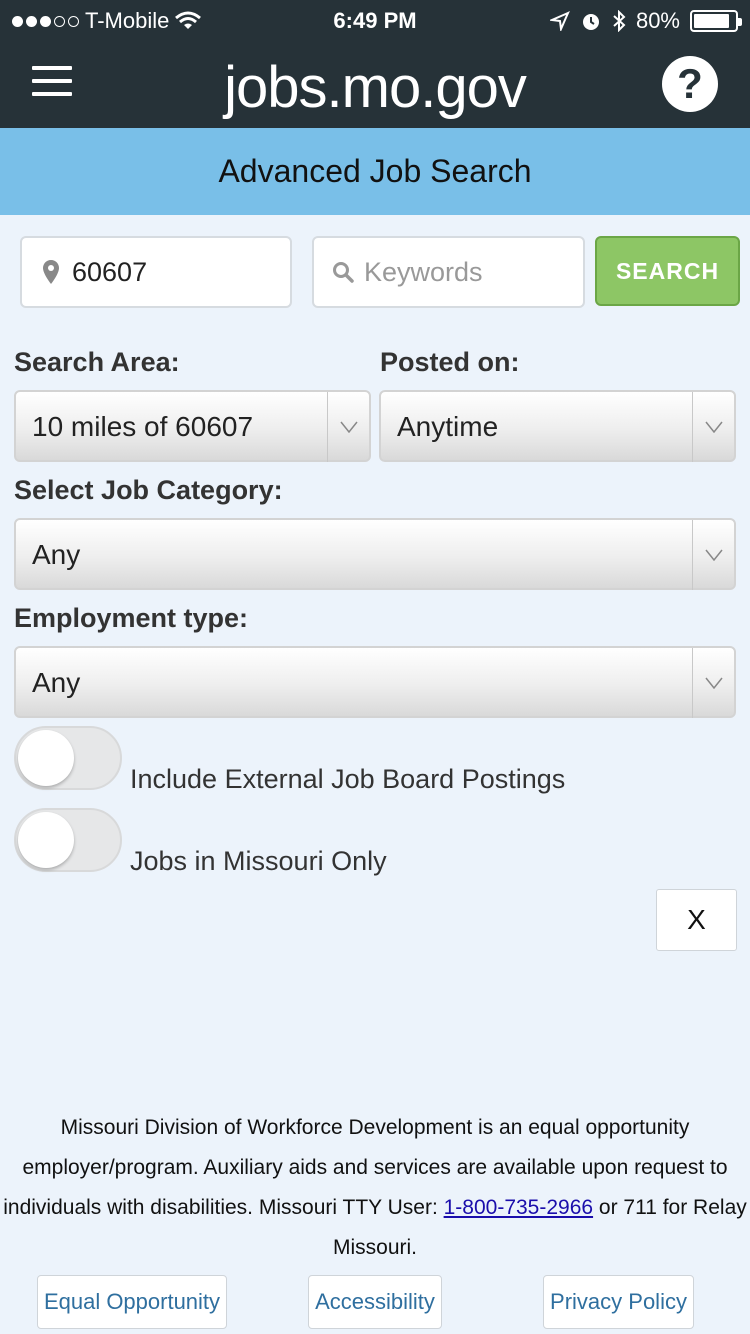 The height and width of the screenshot is (1334, 750). I want to click on page-title: Advanced Job Search, so click(375, 171).